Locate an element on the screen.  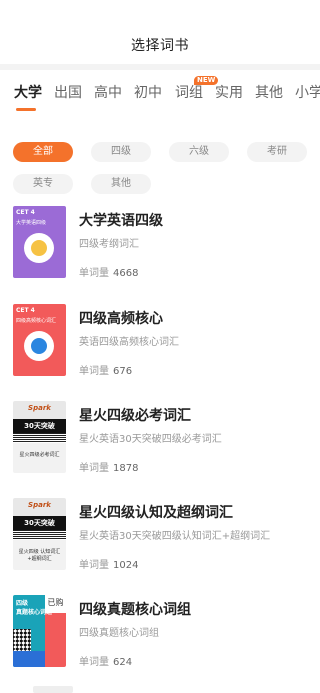
cover-line1: 四级 is located at coordinates (22, 603).